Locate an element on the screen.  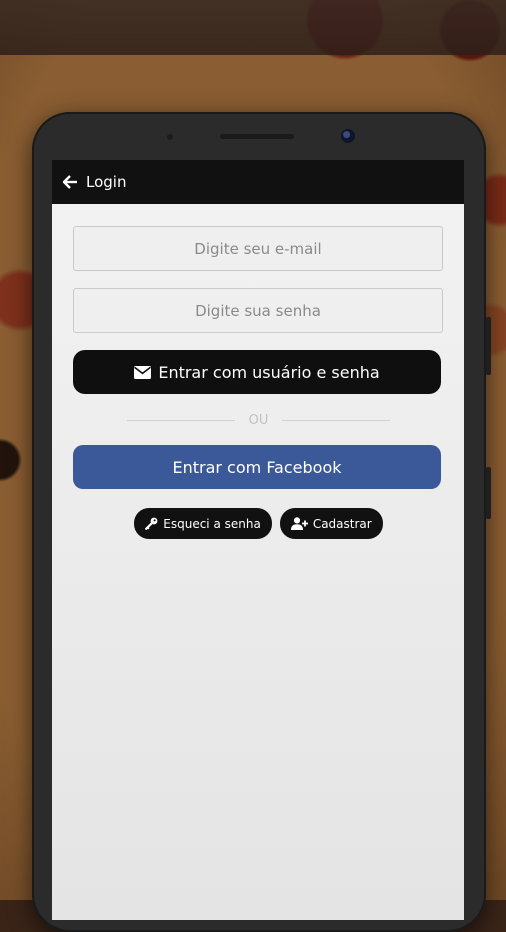
phone-sensor is located at coordinates (170, 137).